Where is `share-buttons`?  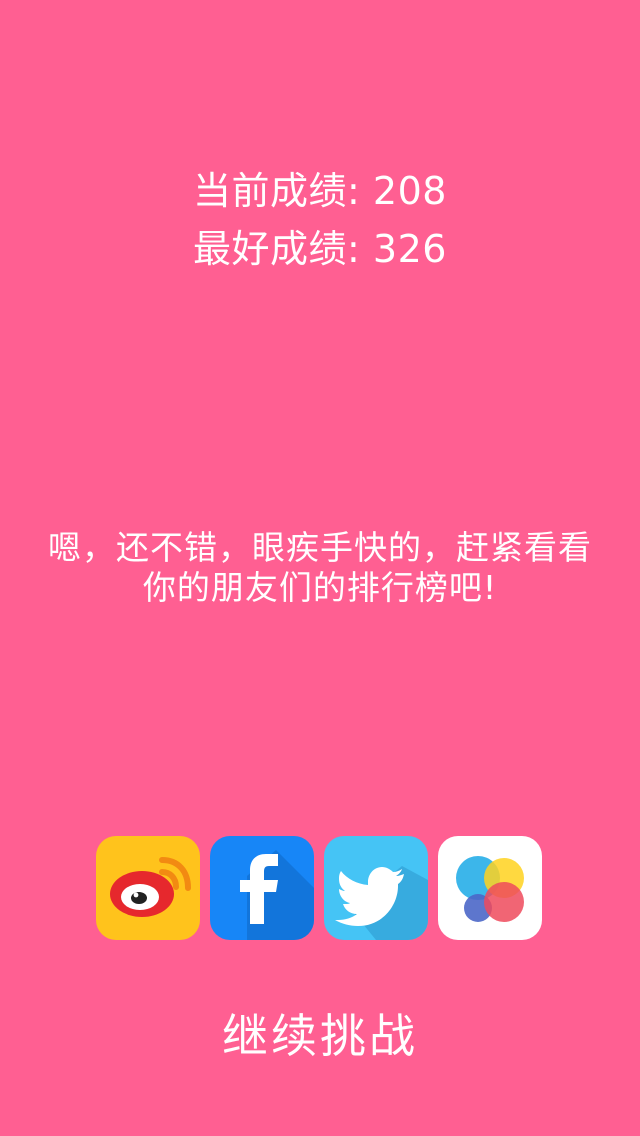
share-buttons is located at coordinates (319, 888).